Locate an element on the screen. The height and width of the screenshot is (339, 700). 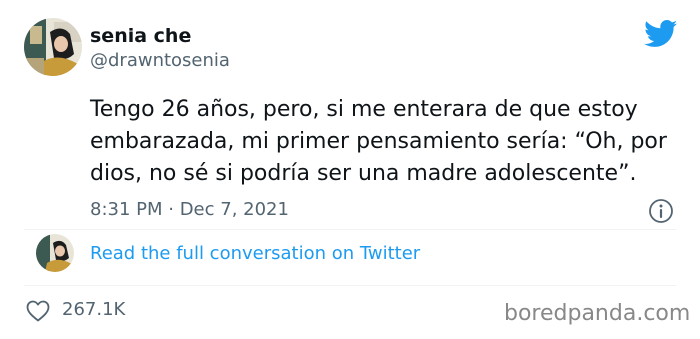
watermark: boredpanda.com is located at coordinates (597, 313).